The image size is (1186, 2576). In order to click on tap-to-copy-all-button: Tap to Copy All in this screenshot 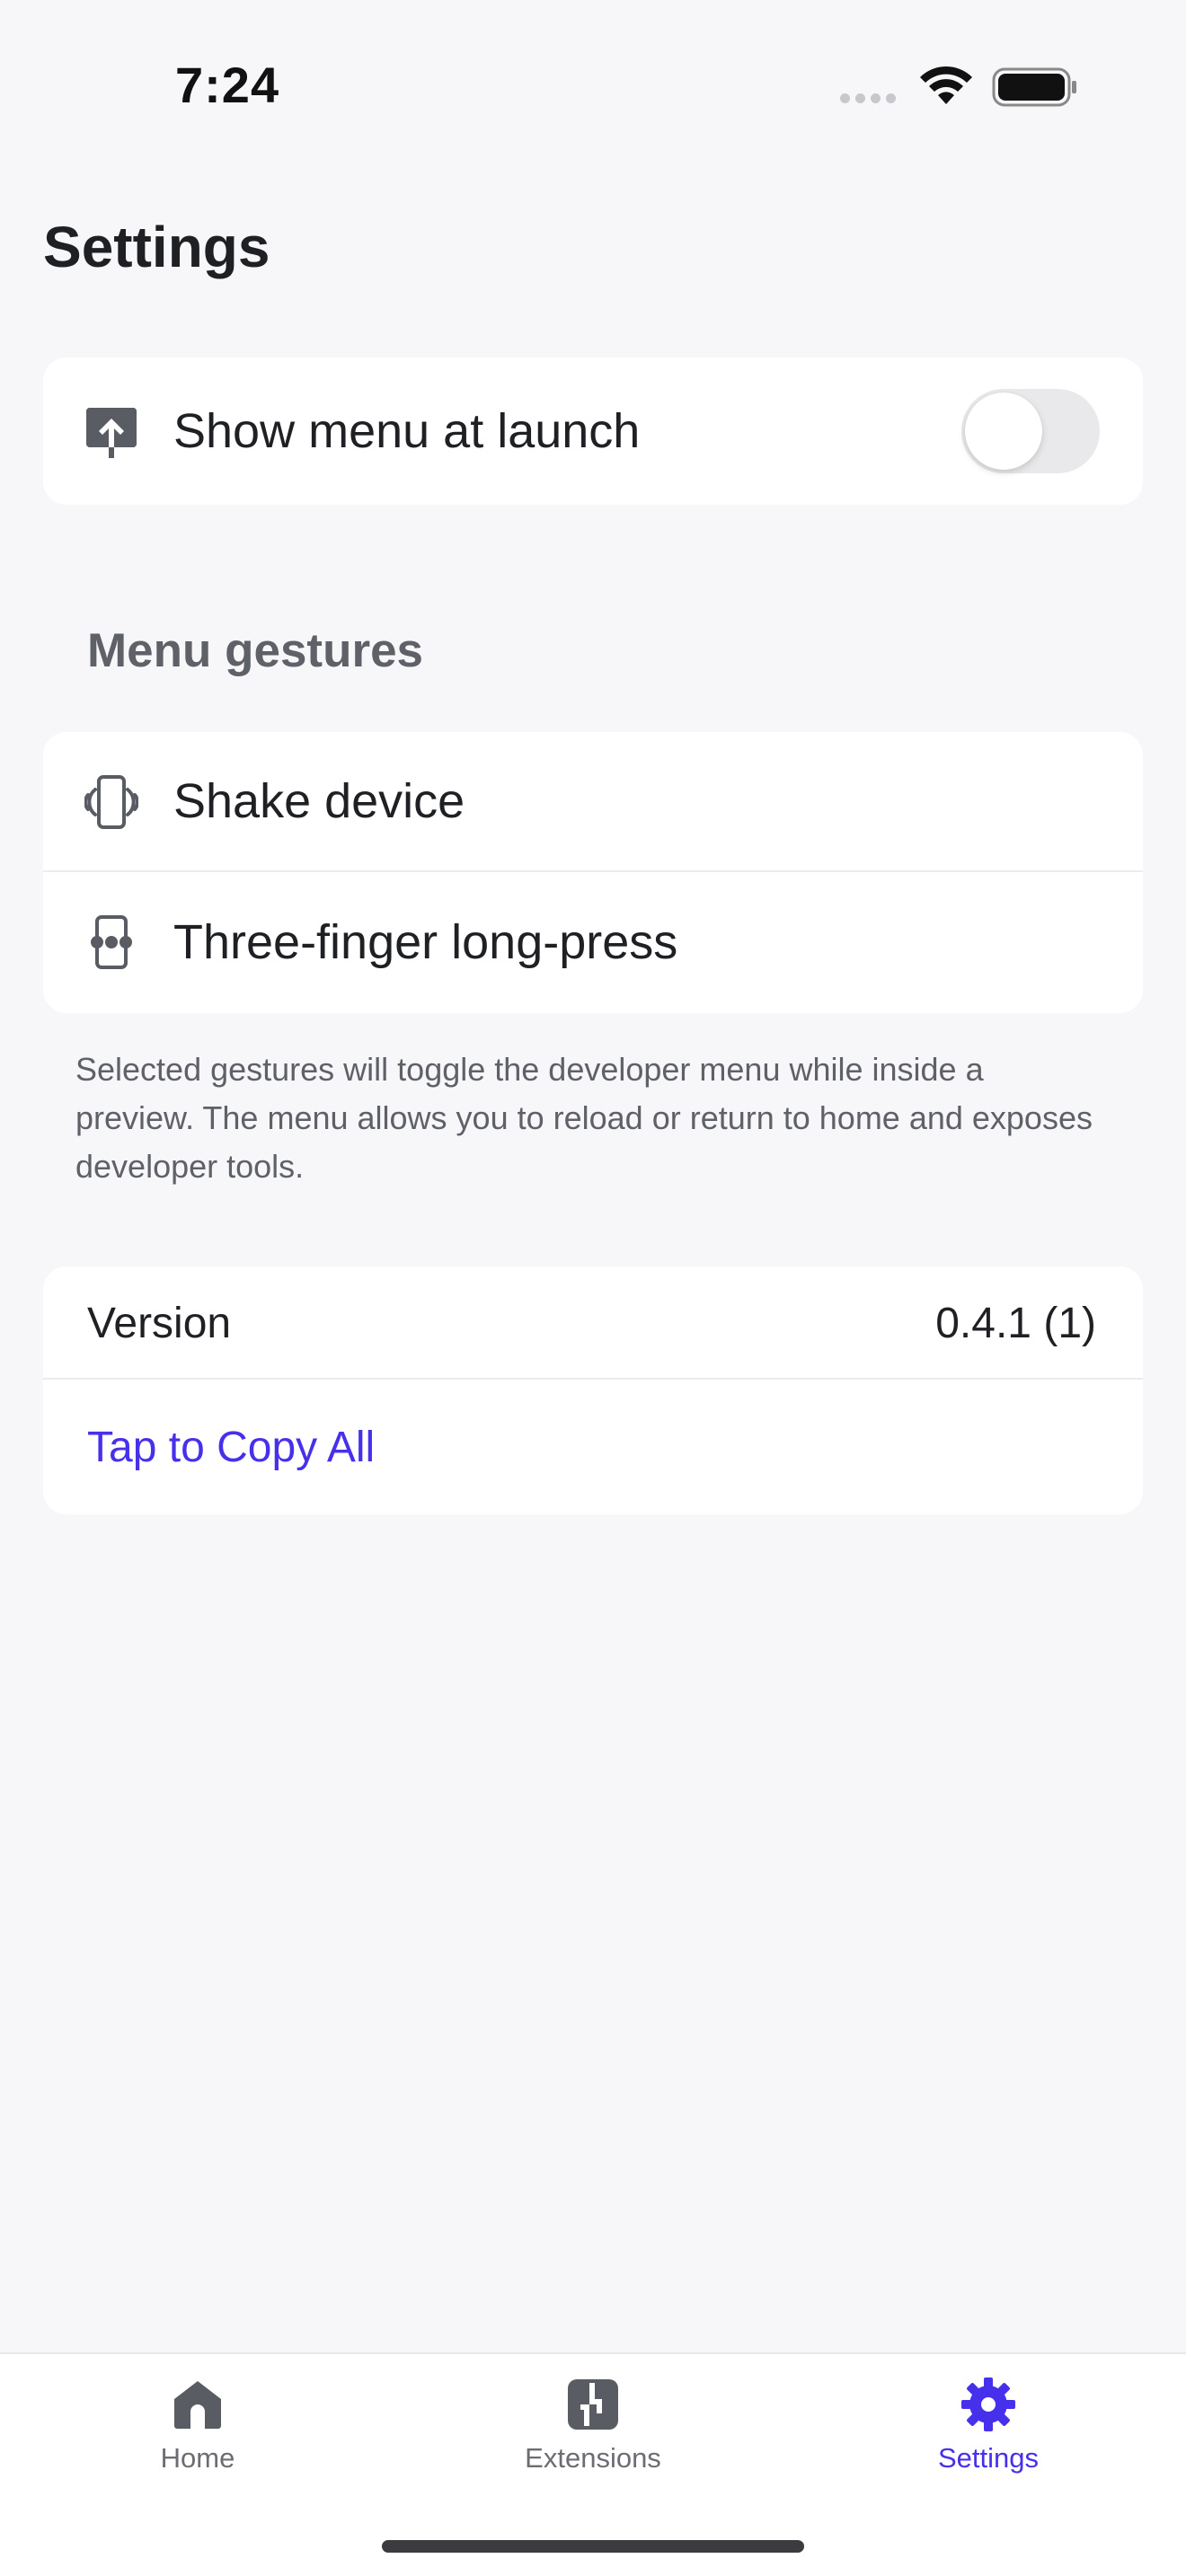, I will do `click(231, 1447)`.